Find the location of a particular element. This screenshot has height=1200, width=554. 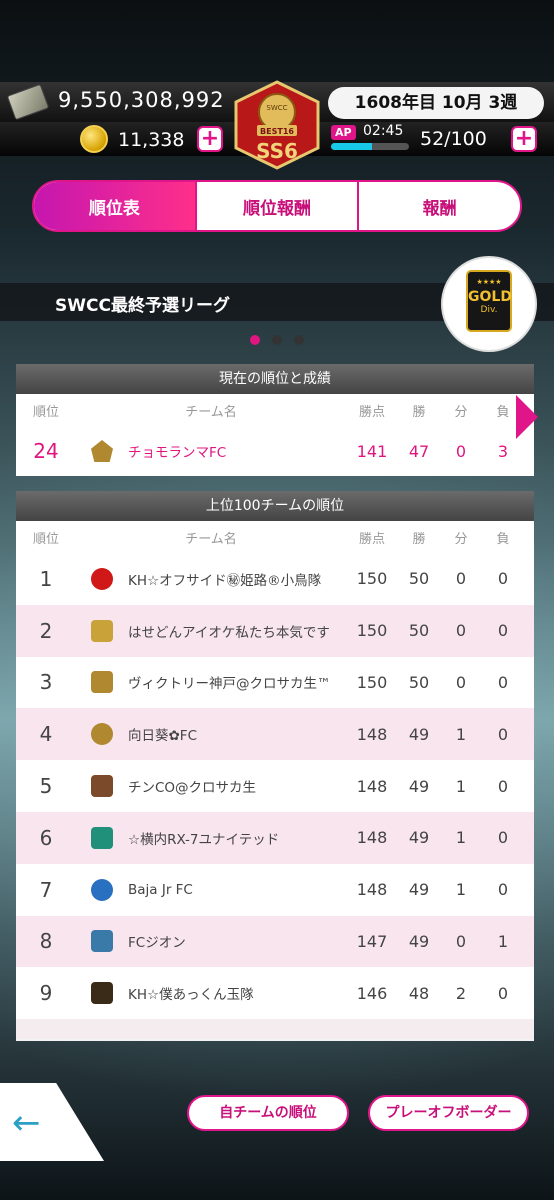

team-name: KH☆僕あっくん玉隊 is located at coordinates (191, 995).